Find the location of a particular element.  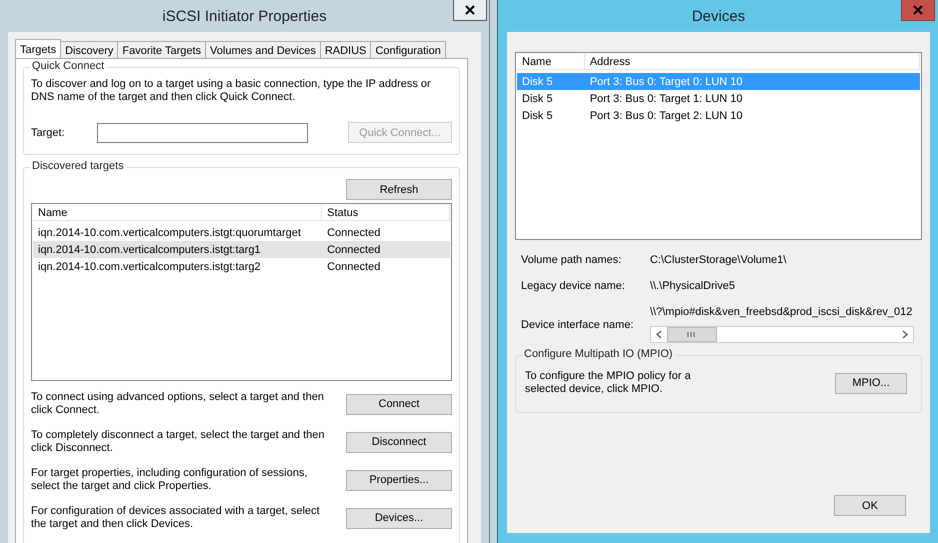

tab: Favorite Targets is located at coordinates (161, 49).